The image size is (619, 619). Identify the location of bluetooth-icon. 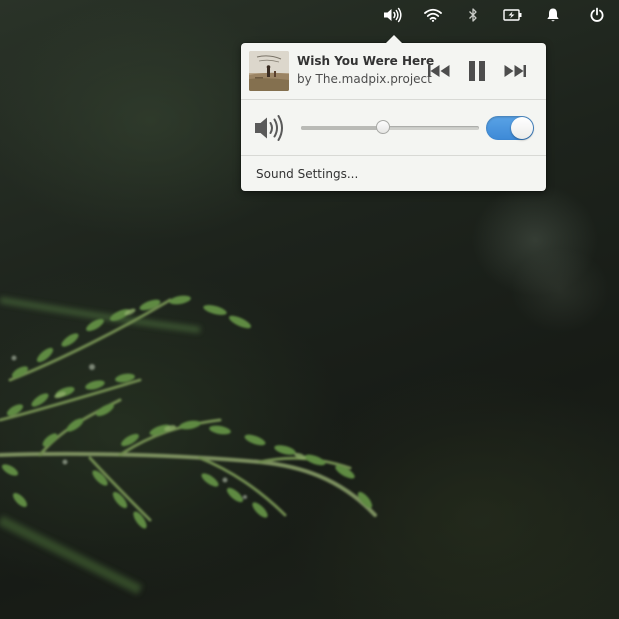
(473, 15).